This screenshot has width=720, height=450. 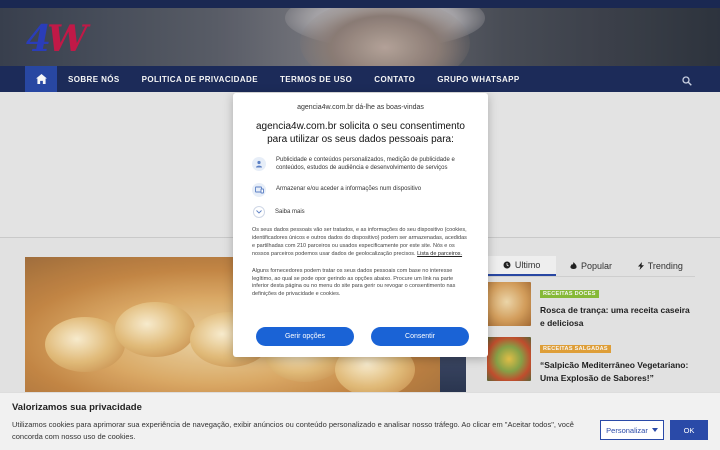 I want to click on consent-greeting: agencia4w.com.br dá-lhe as boas-vindas, so click(x=360, y=107).